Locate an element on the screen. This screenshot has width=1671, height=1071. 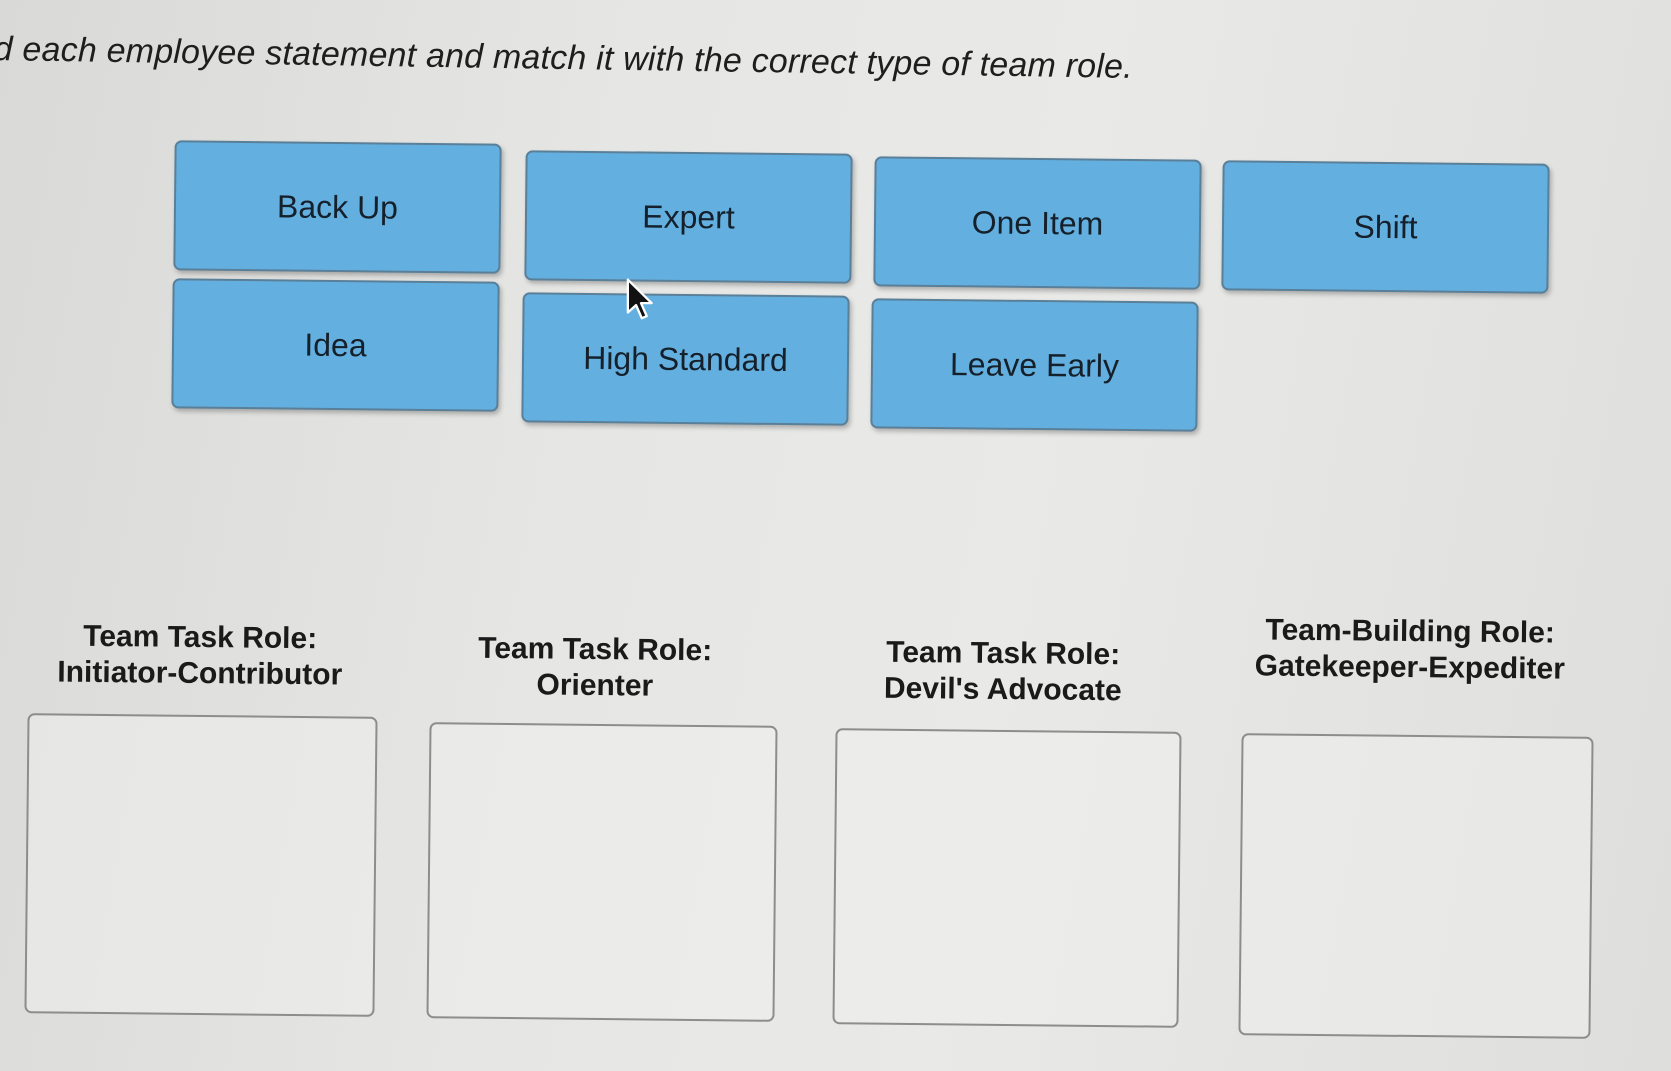
tile-high-standard: High Standard is located at coordinates (685, 359).